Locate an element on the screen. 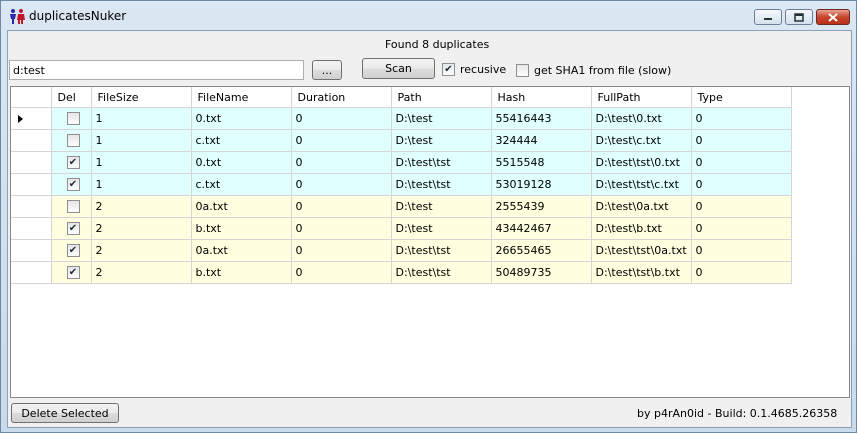 This screenshot has height=435, width=859. cell-fullpath: D:\test\tst\0.txt is located at coordinates (641, 162).